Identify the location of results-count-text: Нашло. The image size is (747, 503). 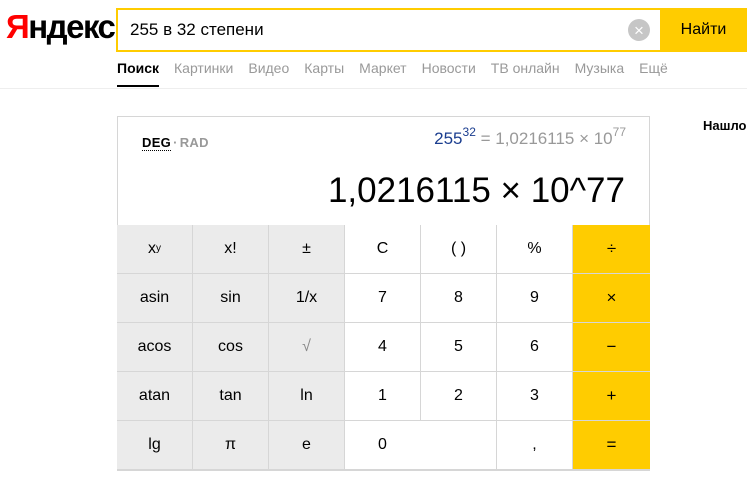
(725, 125).